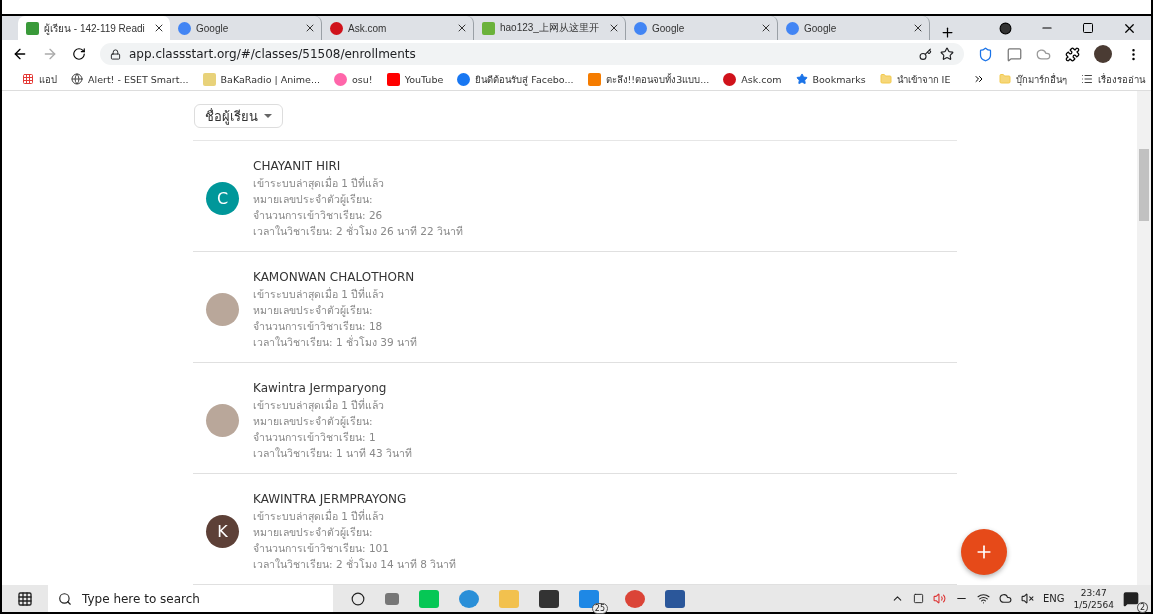 The height and width of the screenshot is (614, 1153). Describe the element at coordinates (1027, 598) in the screenshot. I see `mute-icon` at that location.